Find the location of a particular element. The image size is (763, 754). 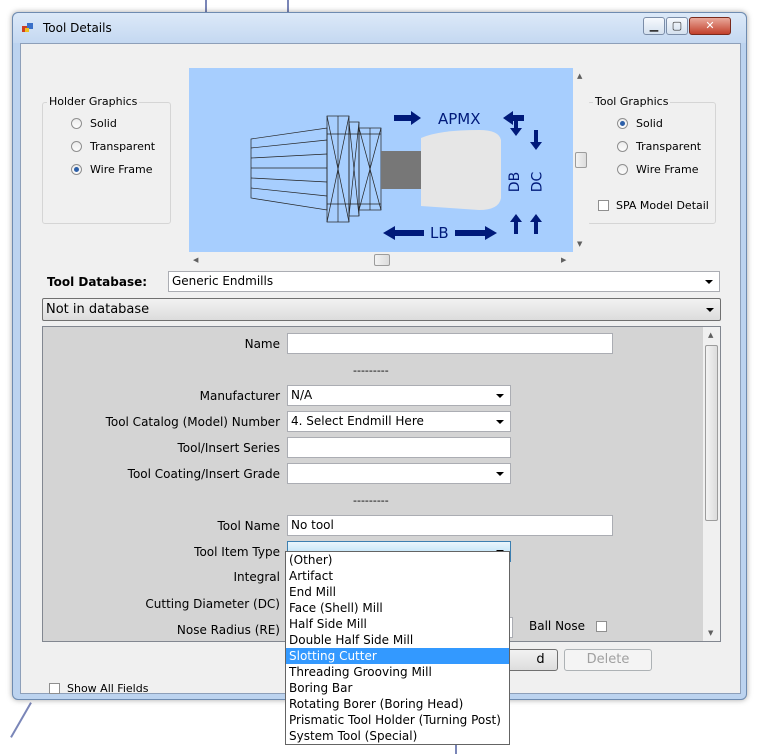

database-status-combo: Not in database is located at coordinates (381, 309).